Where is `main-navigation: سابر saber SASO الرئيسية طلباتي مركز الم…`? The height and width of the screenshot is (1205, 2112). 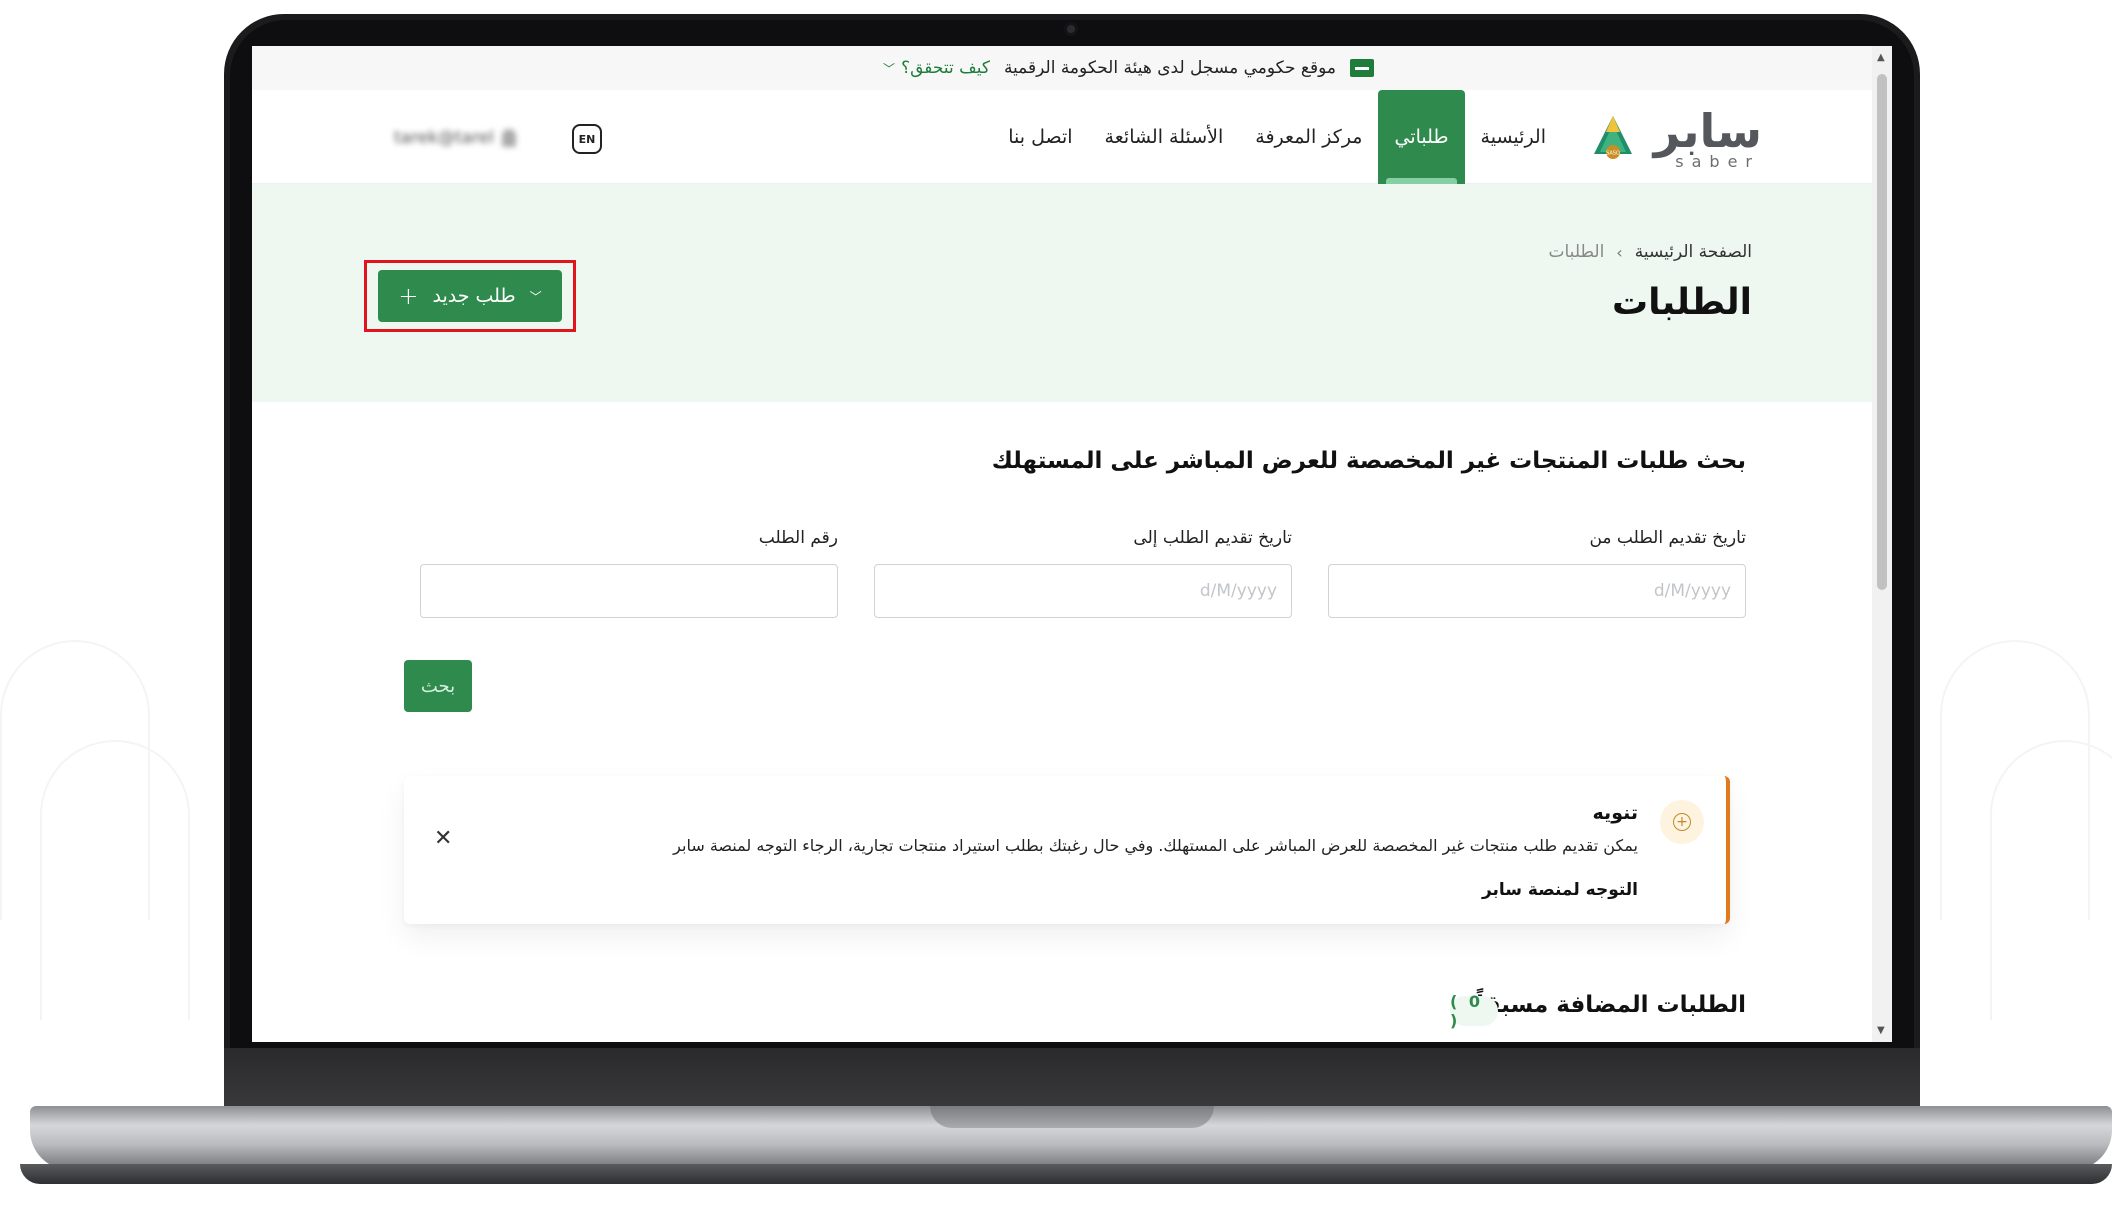 main-navigation: سابر saber SASO الرئيسية طلباتي مركز الم… is located at coordinates (1062, 137).